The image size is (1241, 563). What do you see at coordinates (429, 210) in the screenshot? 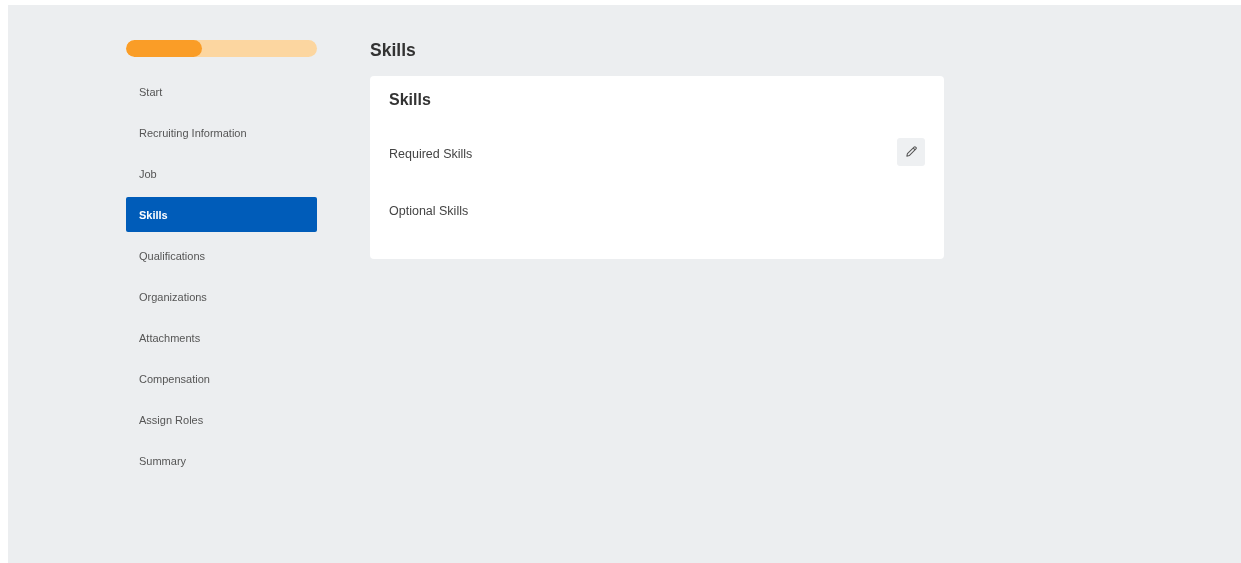
I see `field-label: Optional Skills` at bounding box center [429, 210].